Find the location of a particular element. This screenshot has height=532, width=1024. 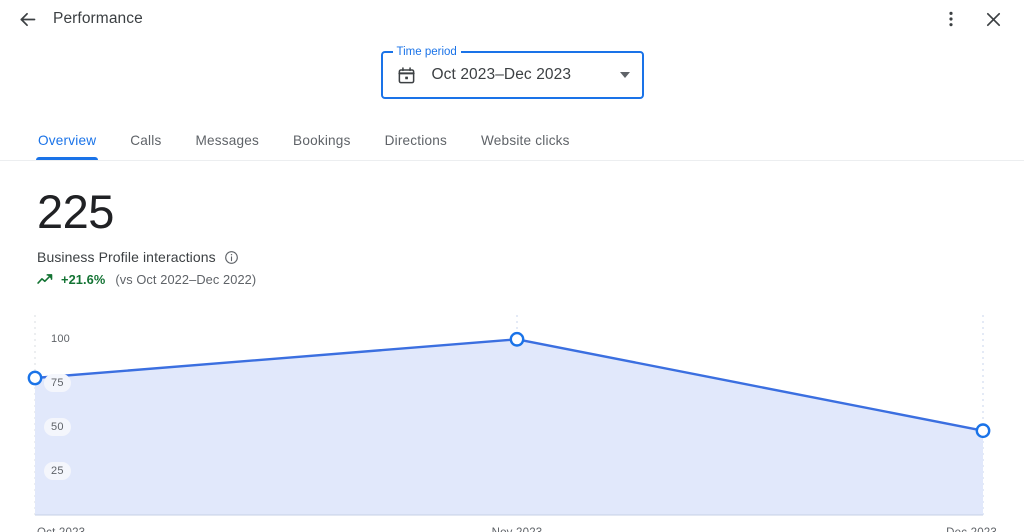

metric-label-row: Business Profile interactions is located at coordinates (530, 257).